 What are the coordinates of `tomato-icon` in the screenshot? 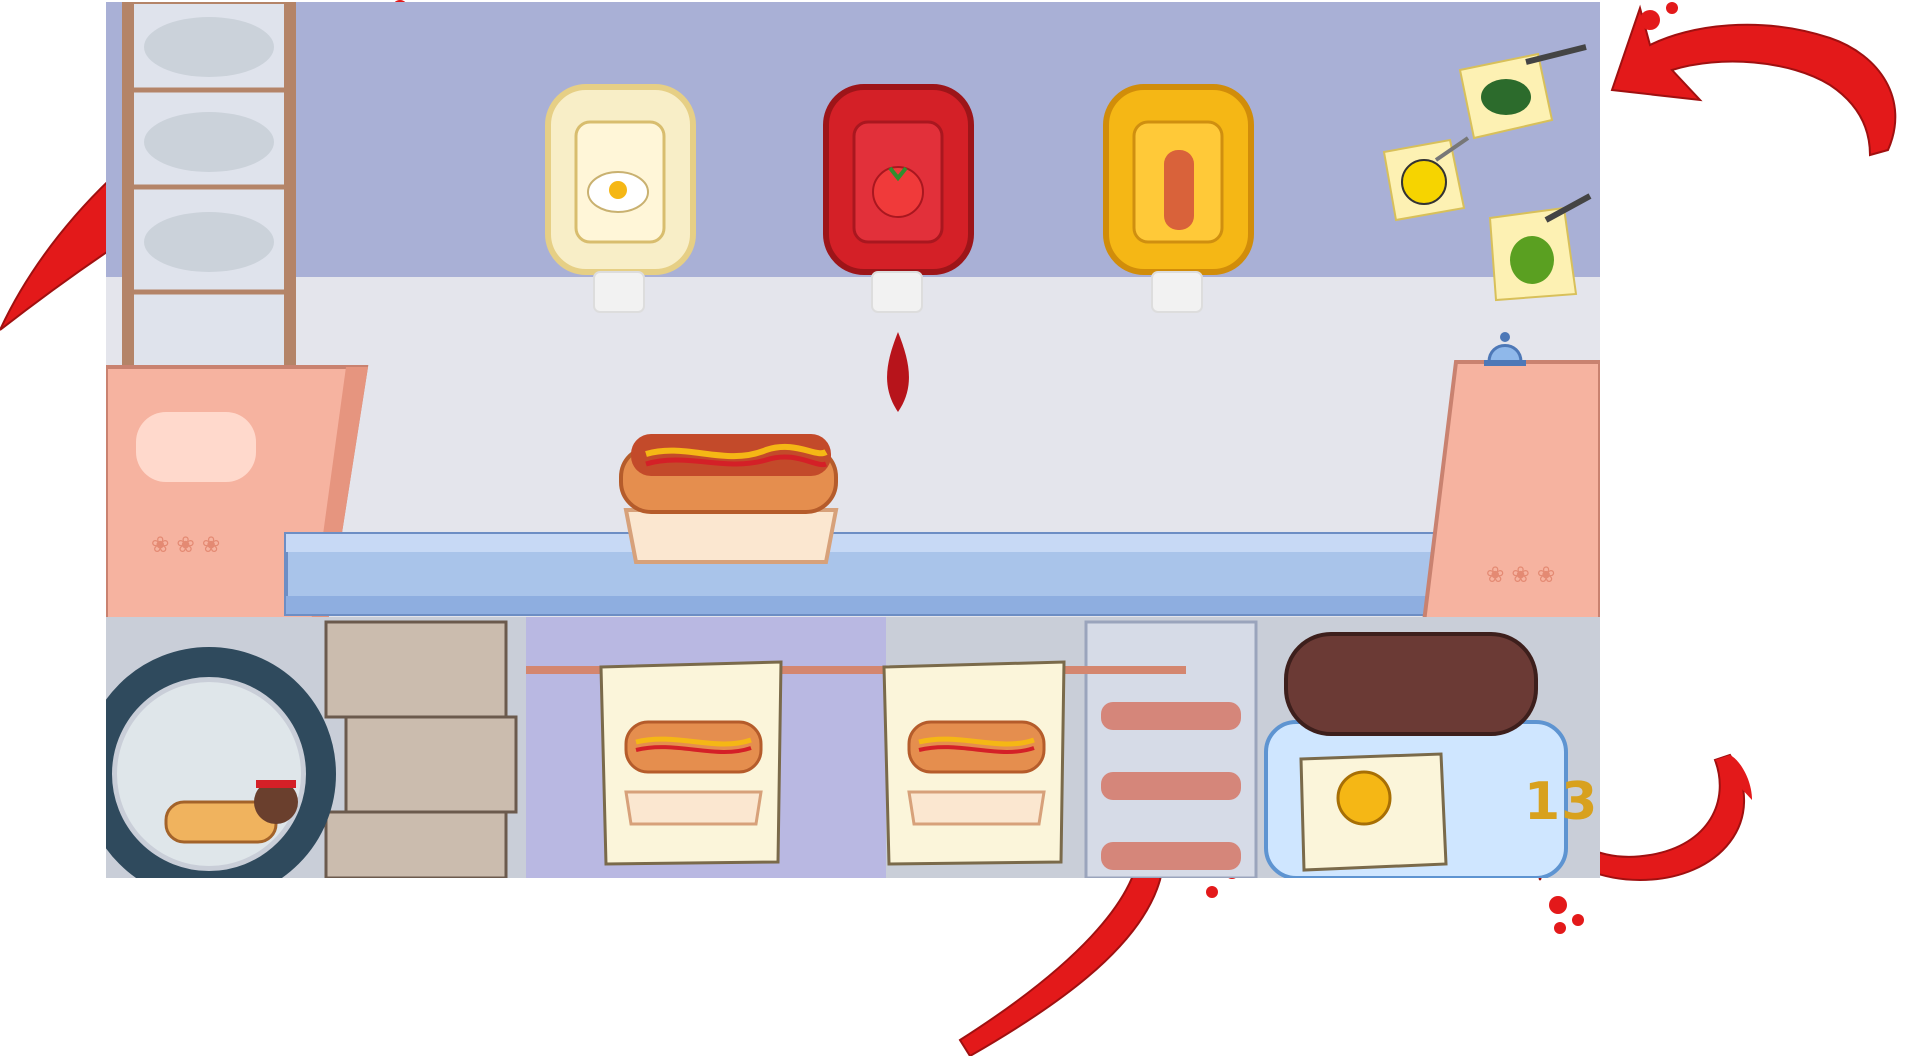 It's located at (898, 192).